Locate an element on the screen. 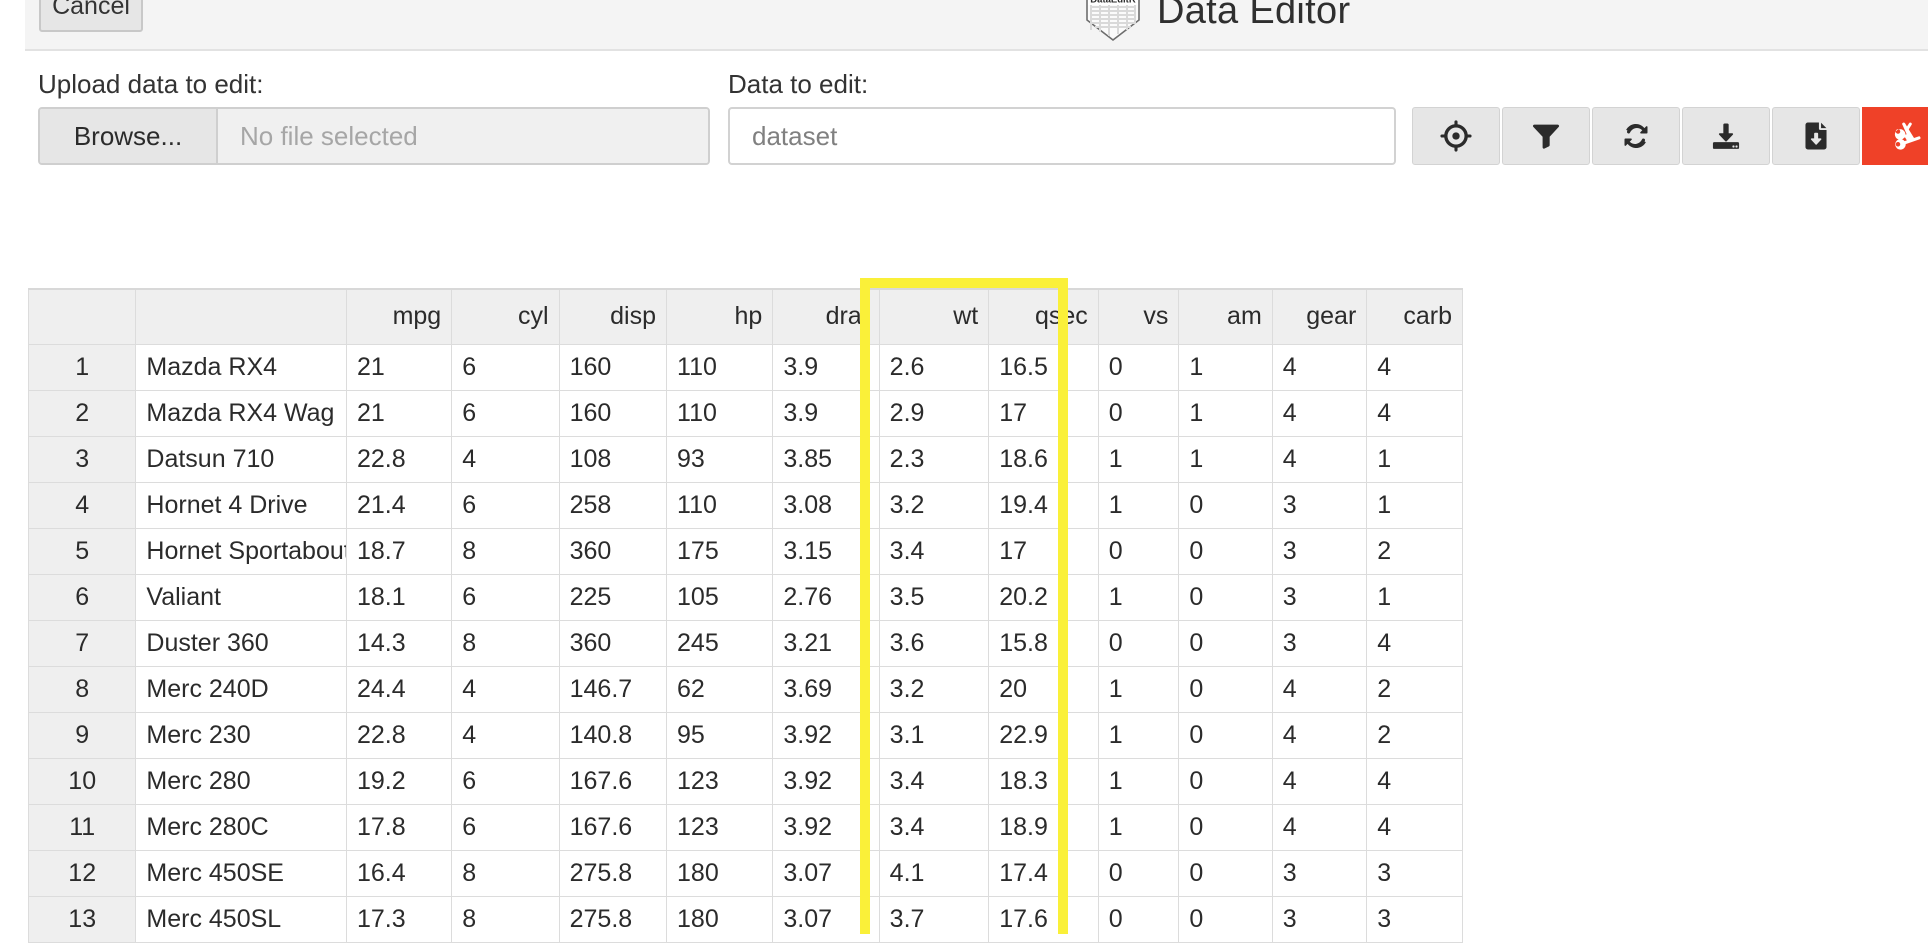 The width and height of the screenshot is (1928, 943). table-cell: 17.6 is located at coordinates (1043, 919).